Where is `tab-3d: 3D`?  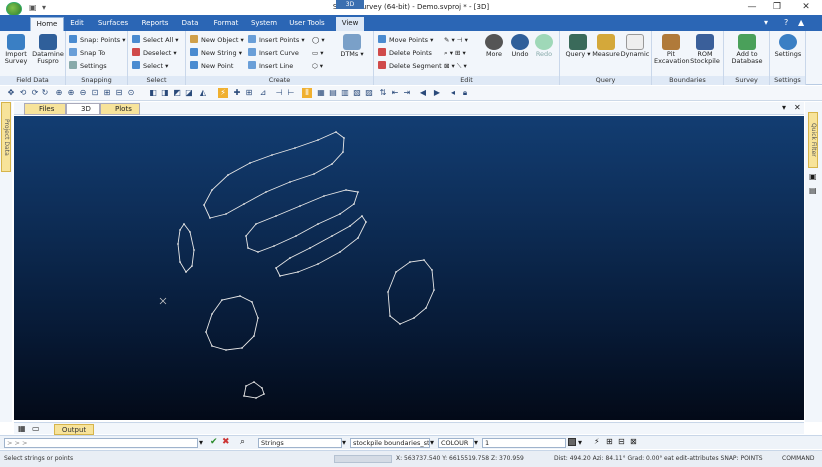
tab-3d: 3D is located at coordinates (83, 109).